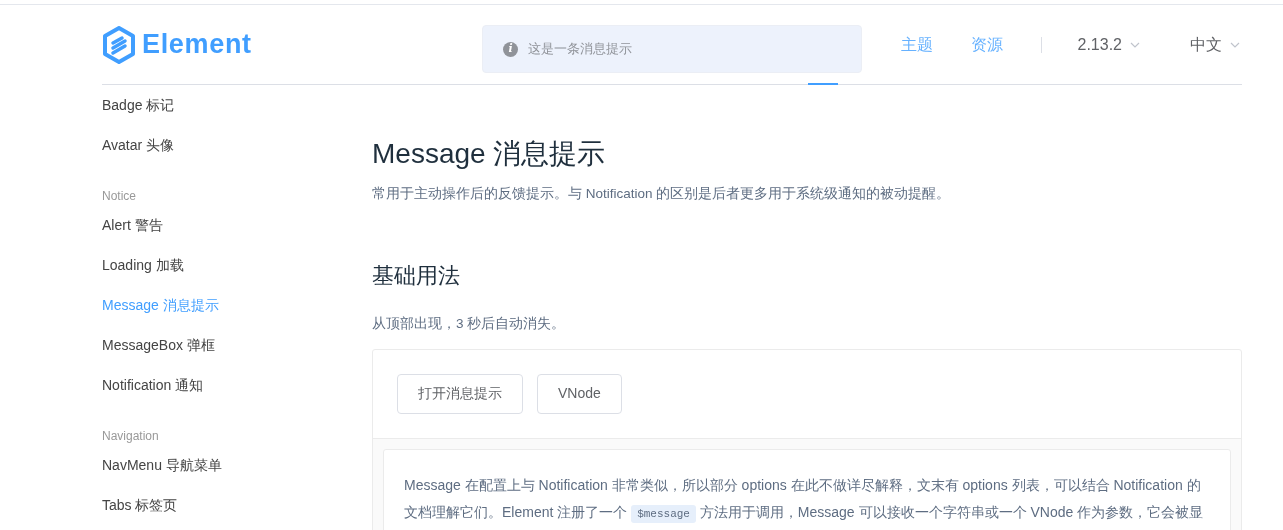 This screenshot has width=1283, height=530. Describe the element at coordinates (460, 393) in the screenshot. I see `demo-button: 打开消息提示` at that location.